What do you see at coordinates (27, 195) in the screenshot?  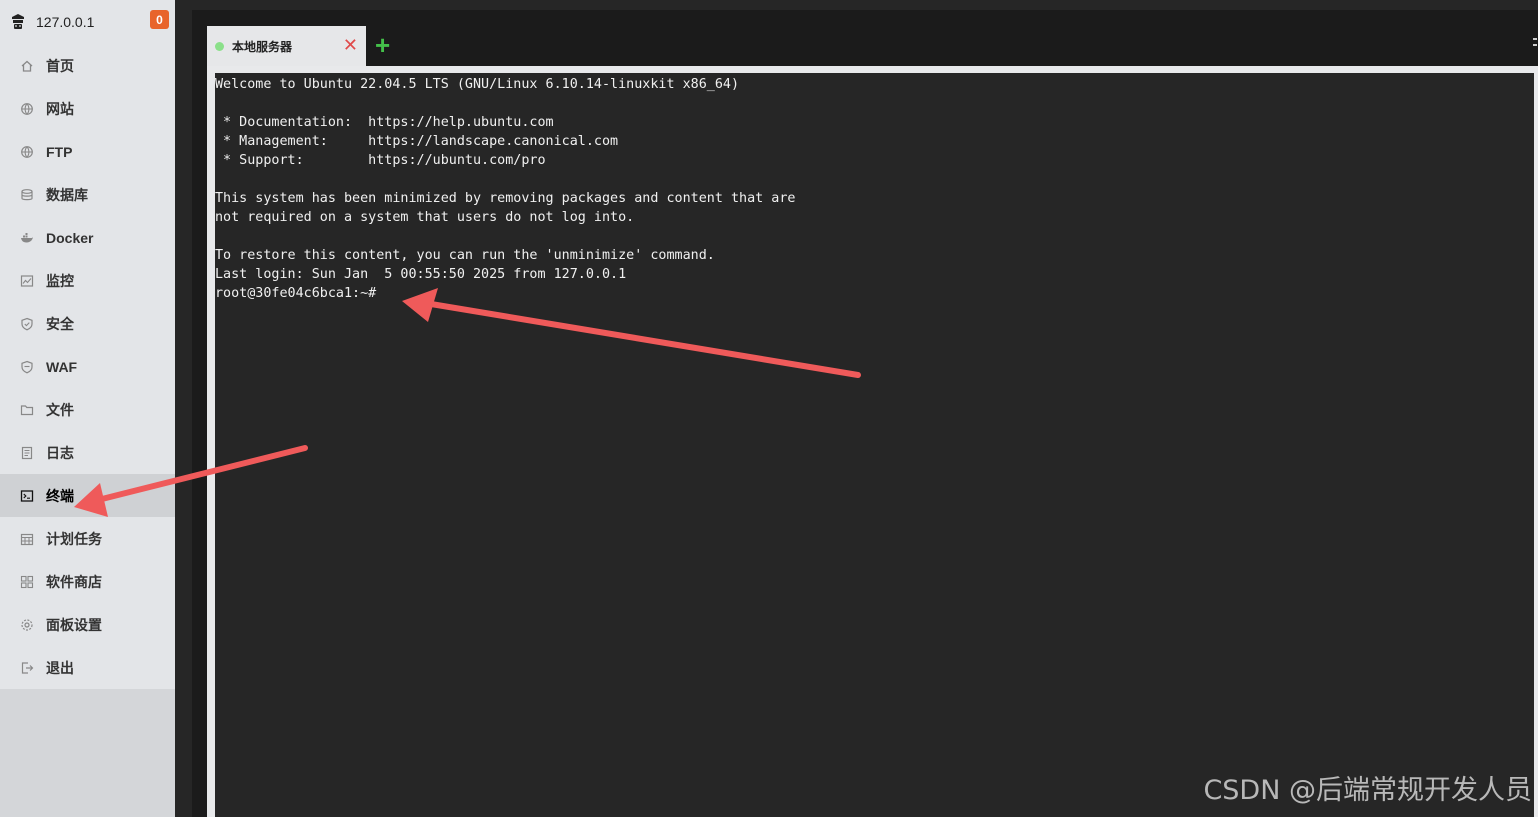 I see `database-icon` at bounding box center [27, 195].